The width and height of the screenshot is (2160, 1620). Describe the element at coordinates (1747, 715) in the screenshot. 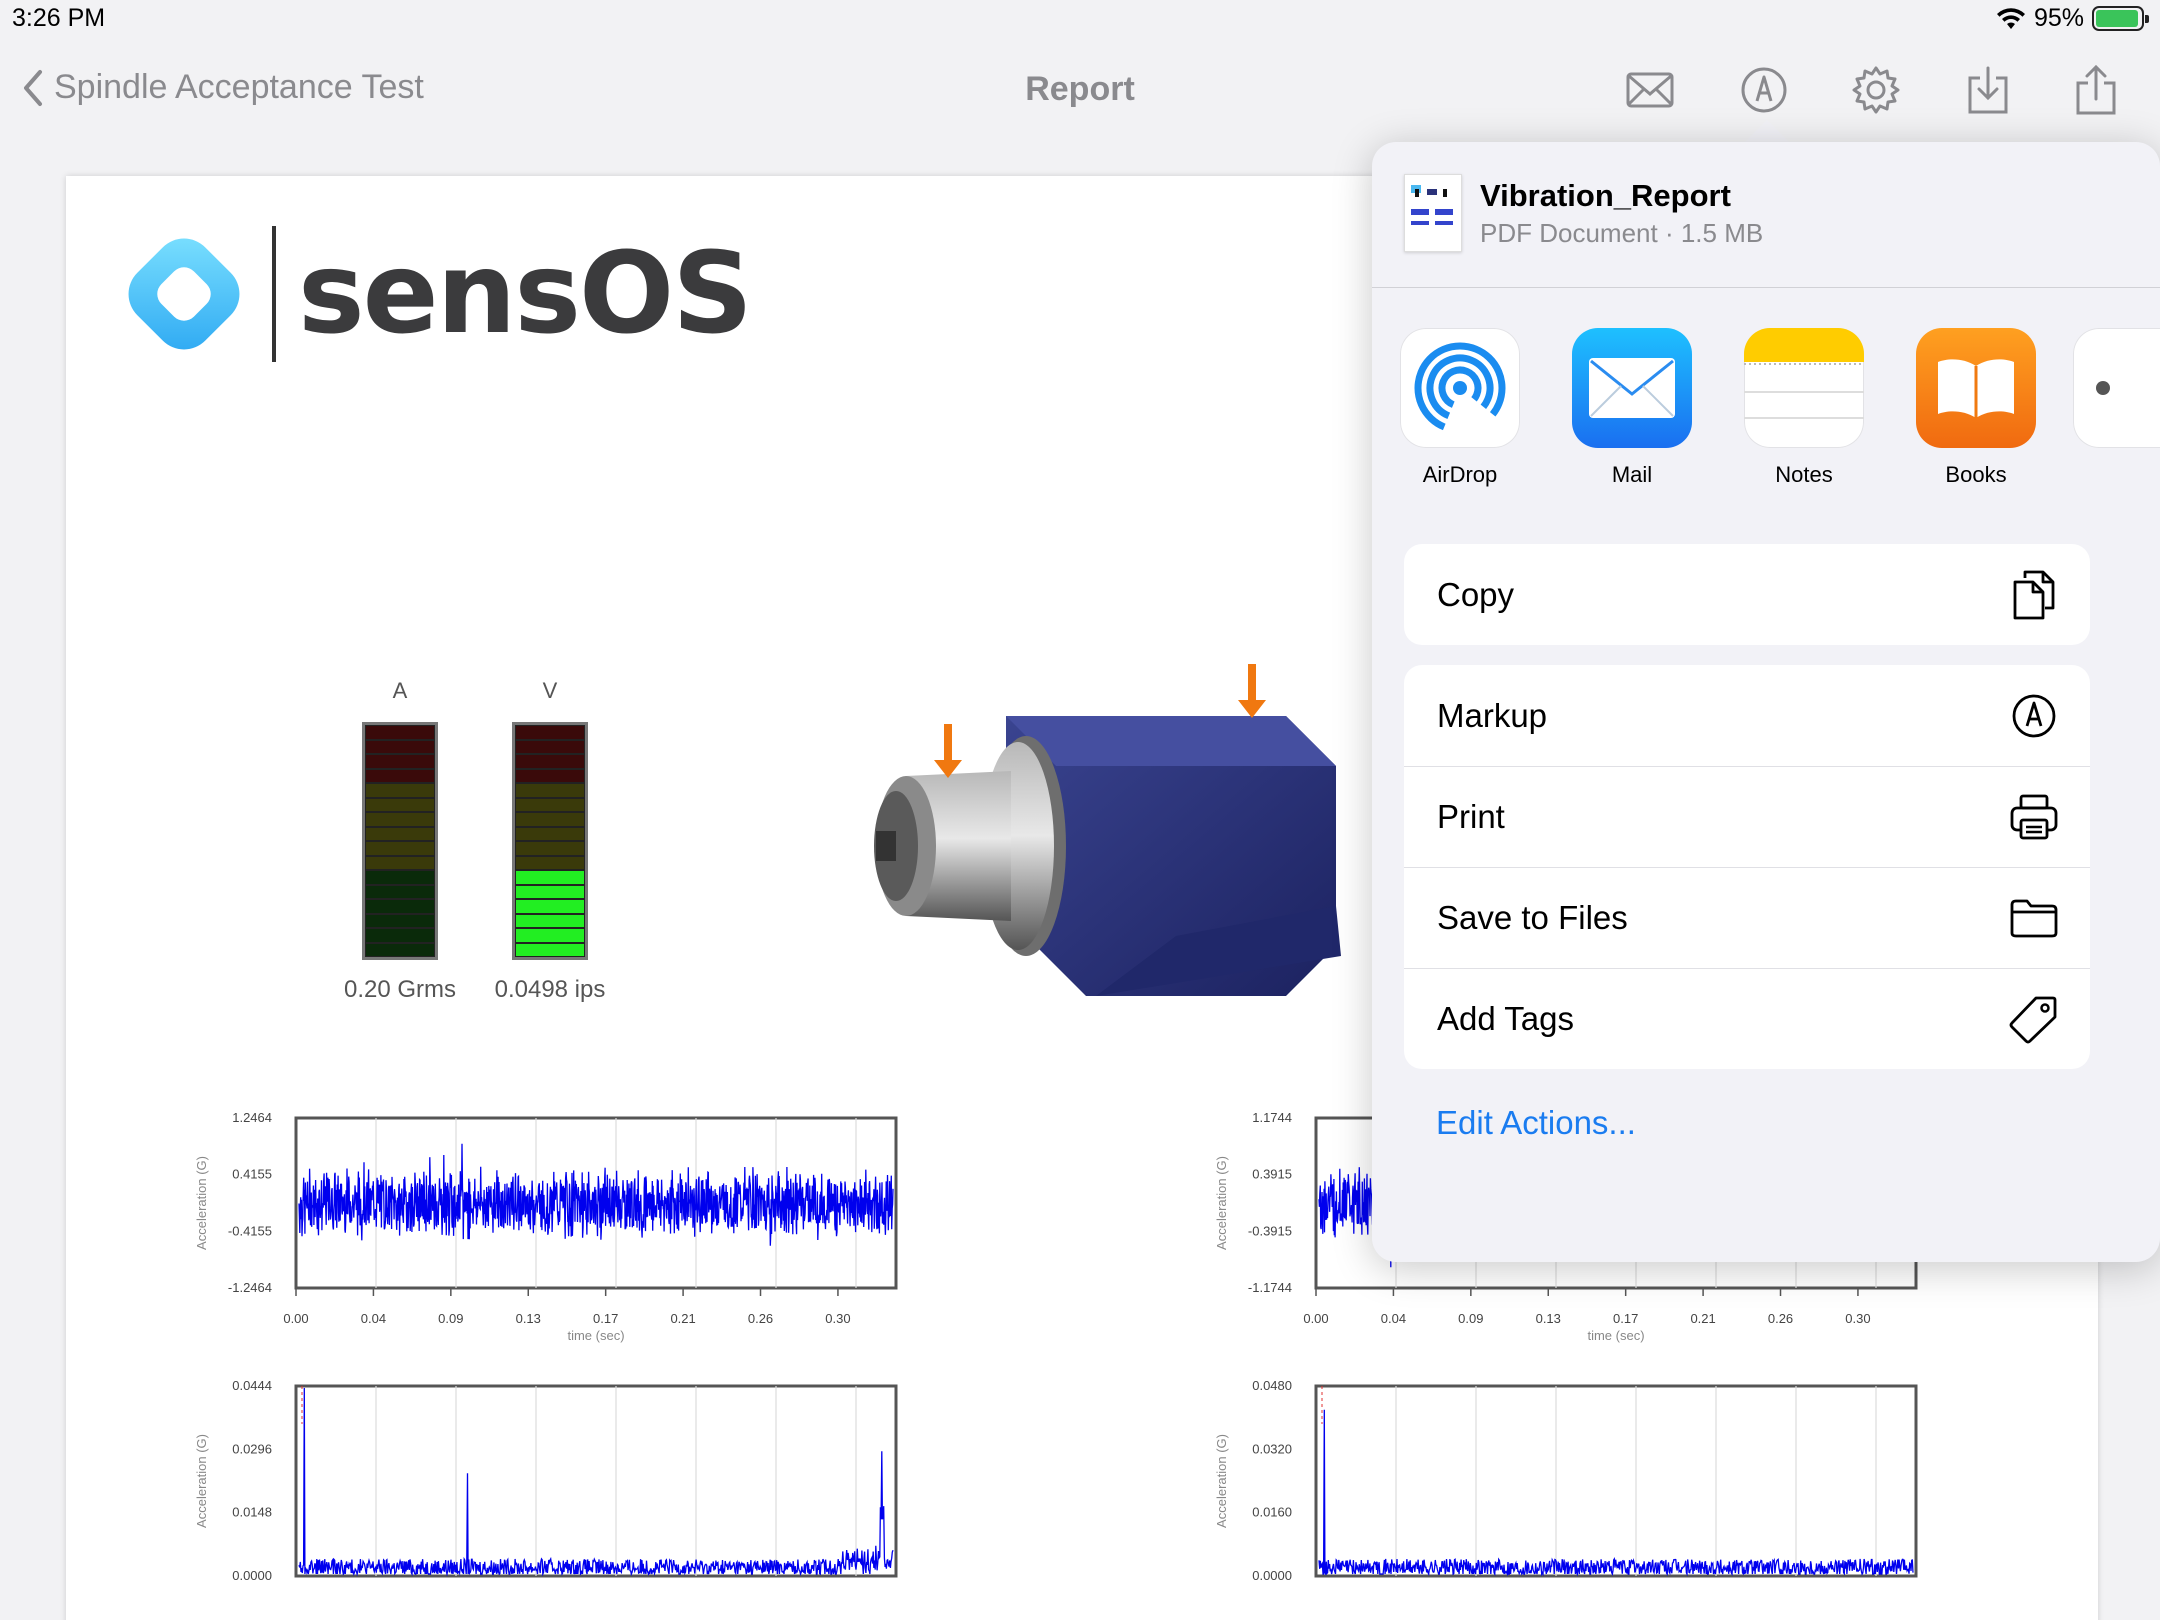

I see `markup-action: Markup` at that location.